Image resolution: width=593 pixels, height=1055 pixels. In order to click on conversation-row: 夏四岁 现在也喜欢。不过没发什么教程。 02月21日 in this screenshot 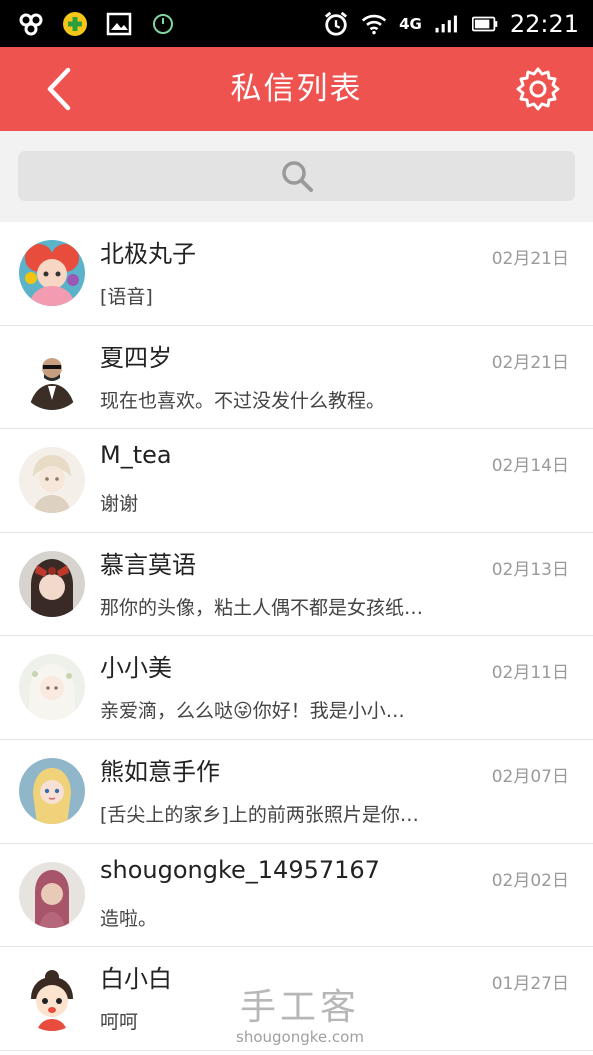, I will do `click(296, 377)`.